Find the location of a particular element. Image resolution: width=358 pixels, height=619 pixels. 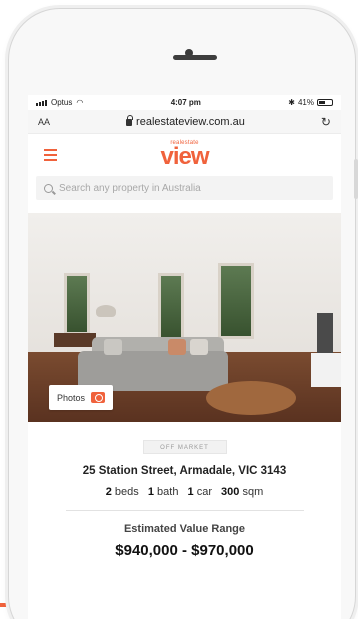

status-time: 4:07 pm is located at coordinates (185, 102).